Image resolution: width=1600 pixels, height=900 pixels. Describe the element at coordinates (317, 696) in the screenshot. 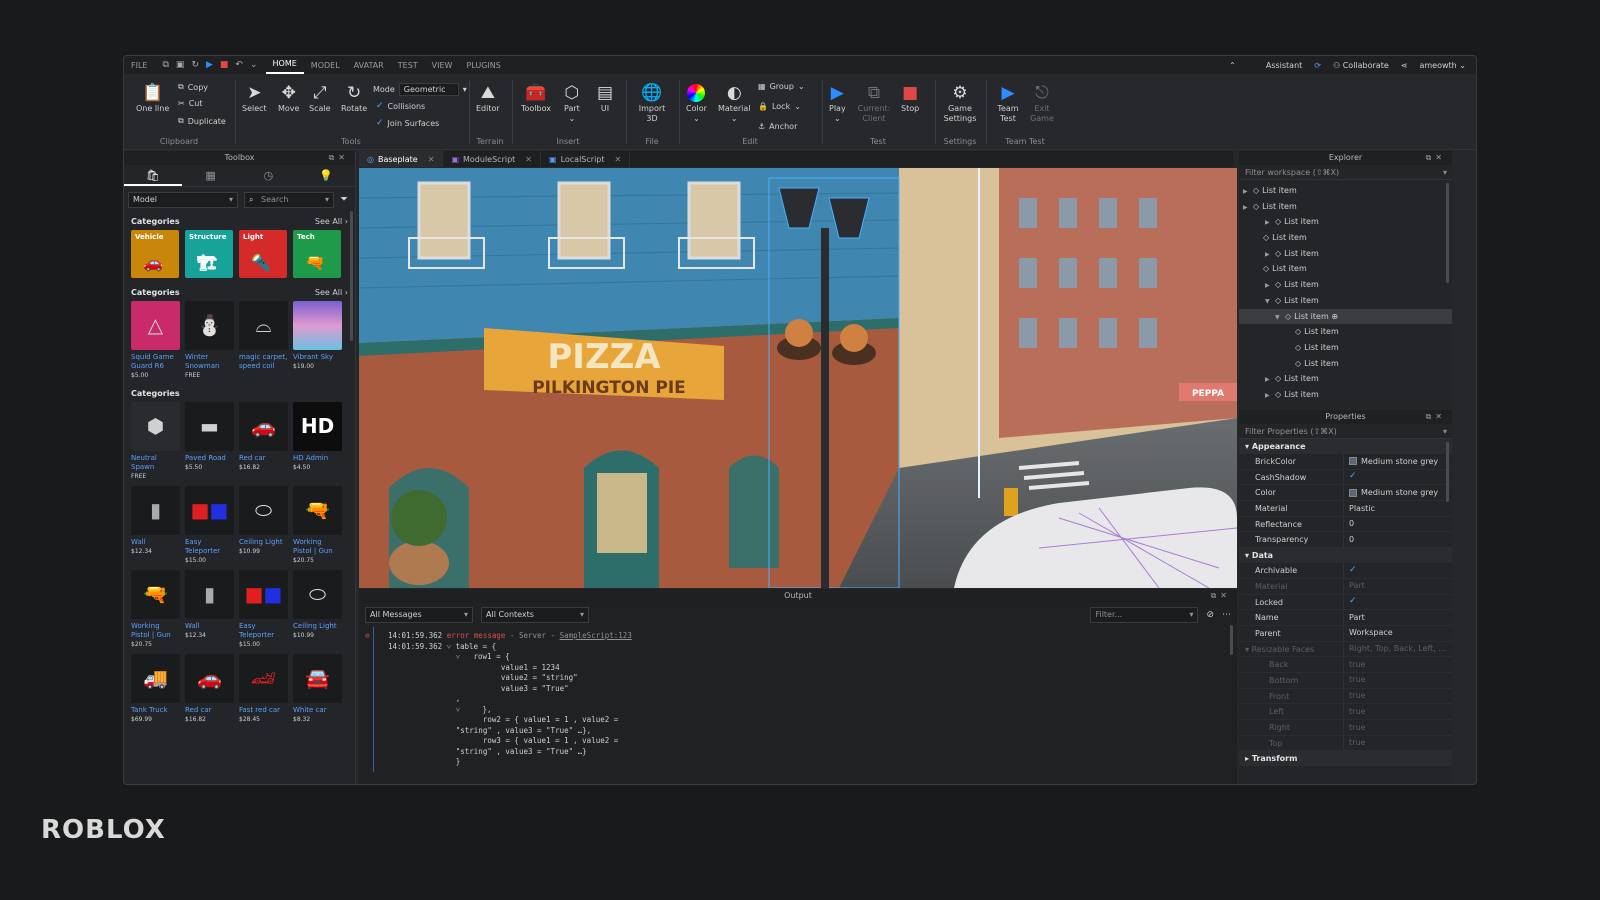

I see `asset-card: 🚘 White car $8.32` at that location.